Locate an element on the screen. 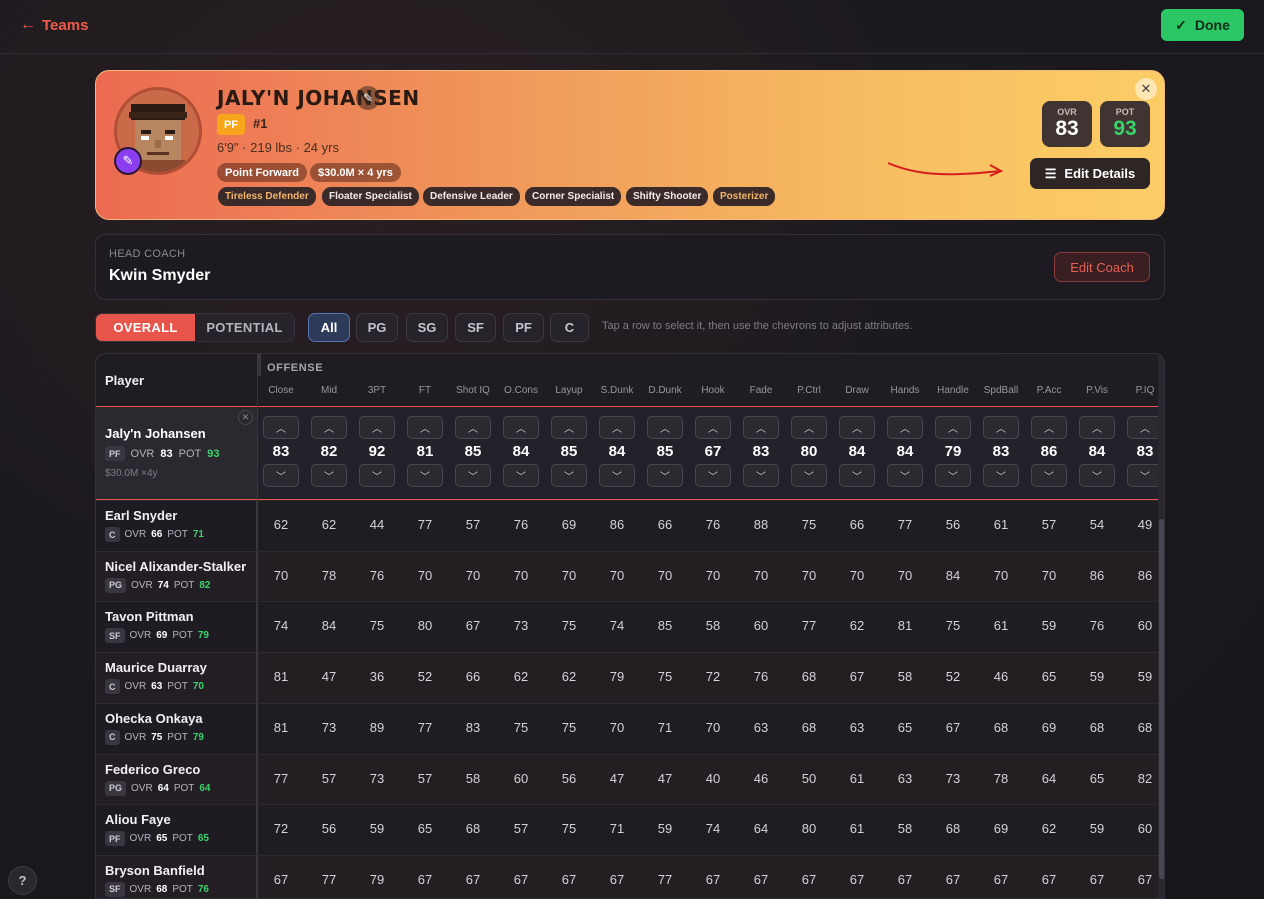 This screenshot has height=899, width=1264. ovr-value: 75 is located at coordinates (157, 737).